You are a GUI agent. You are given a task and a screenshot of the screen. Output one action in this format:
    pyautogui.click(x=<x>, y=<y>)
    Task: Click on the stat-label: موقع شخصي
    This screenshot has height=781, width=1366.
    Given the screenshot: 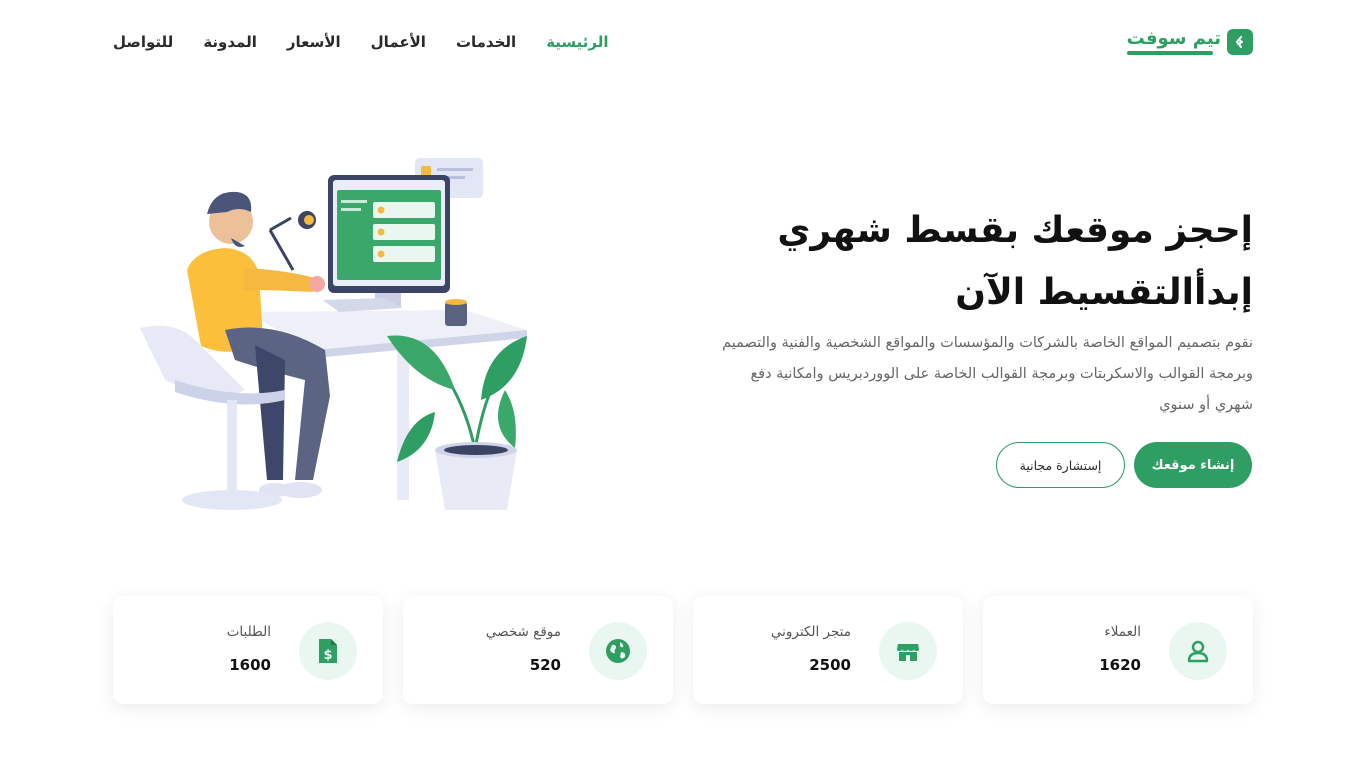 What is the action you would take?
    pyautogui.click(x=523, y=632)
    